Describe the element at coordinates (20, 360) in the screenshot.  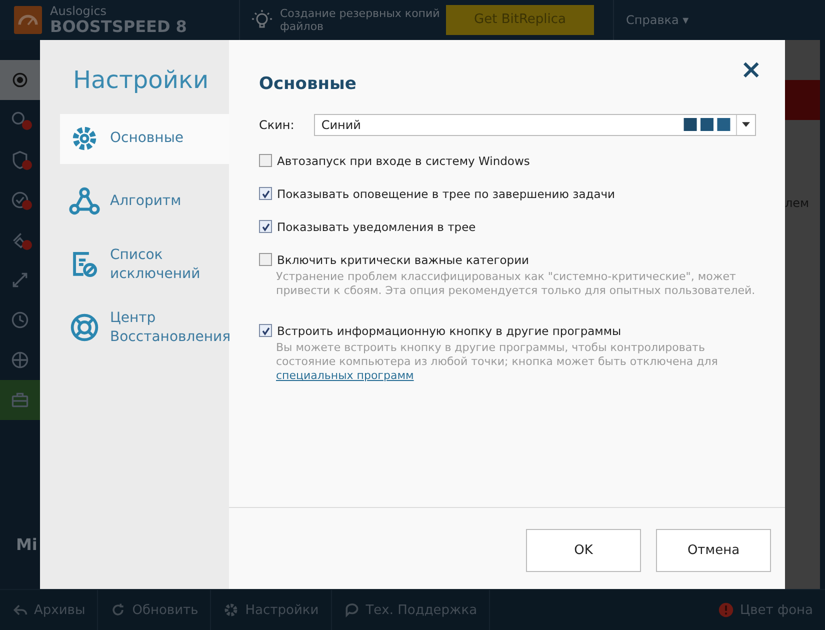
I see `globe-icon` at that location.